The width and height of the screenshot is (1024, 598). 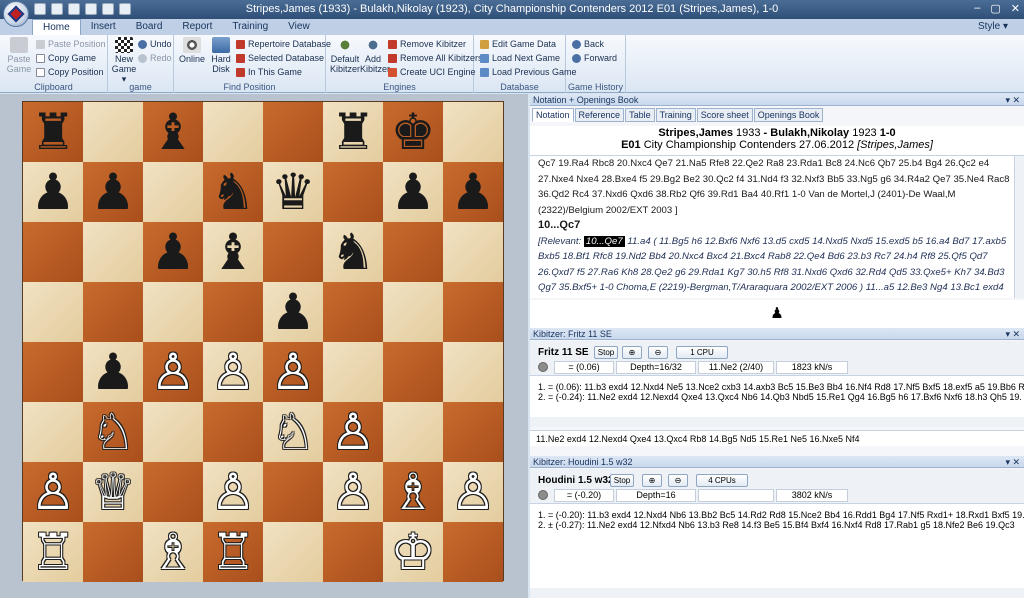 I want to click on close-button: ✕, so click(x=1015, y=8).